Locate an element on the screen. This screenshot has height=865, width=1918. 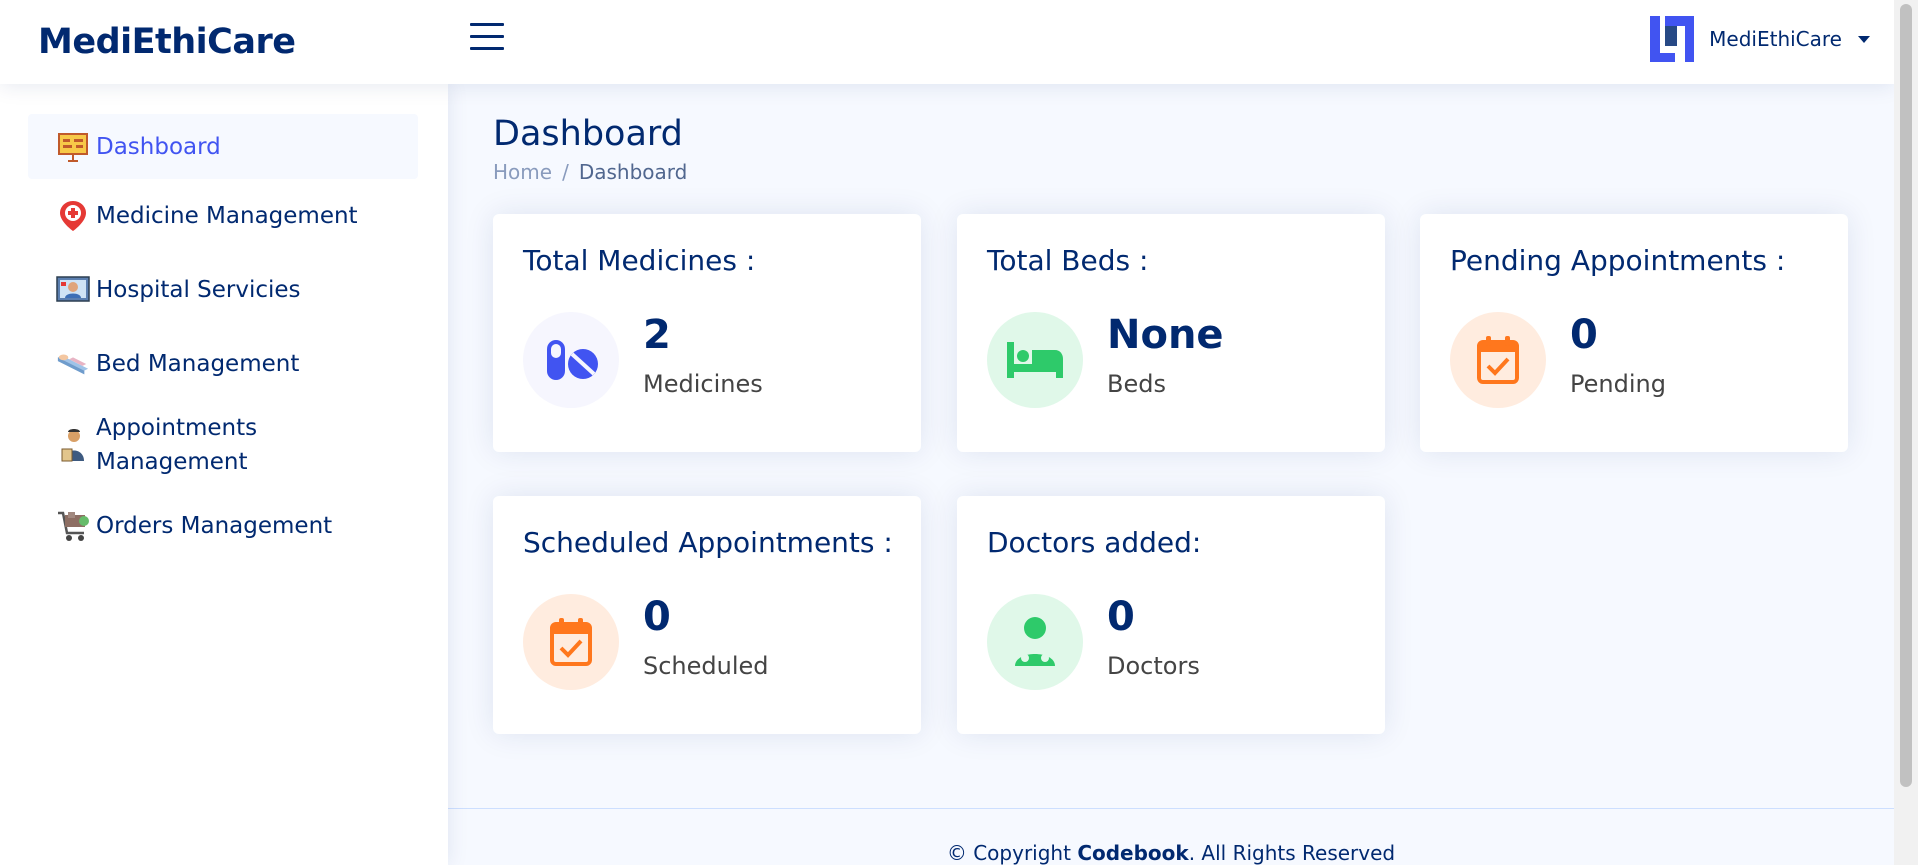
pills-icon is located at coordinates (571, 360).